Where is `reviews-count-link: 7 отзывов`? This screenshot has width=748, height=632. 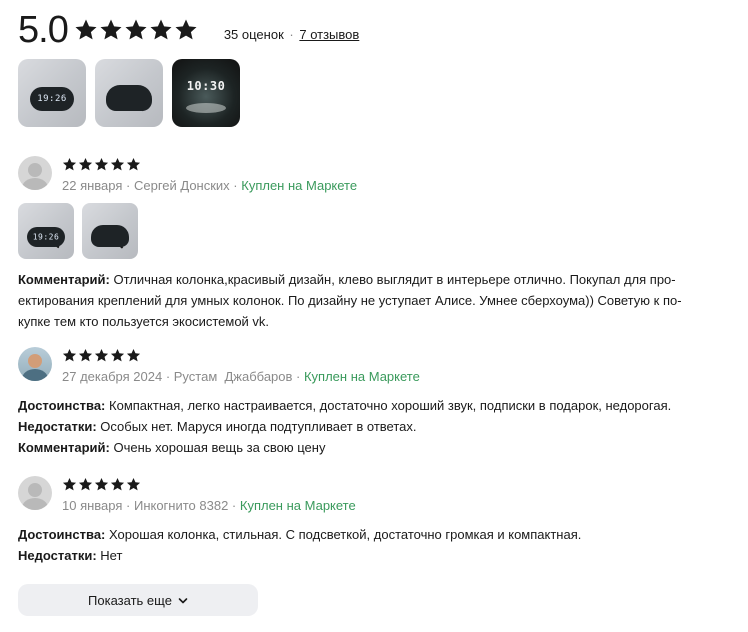
reviews-count-link: 7 отзывов is located at coordinates (329, 34).